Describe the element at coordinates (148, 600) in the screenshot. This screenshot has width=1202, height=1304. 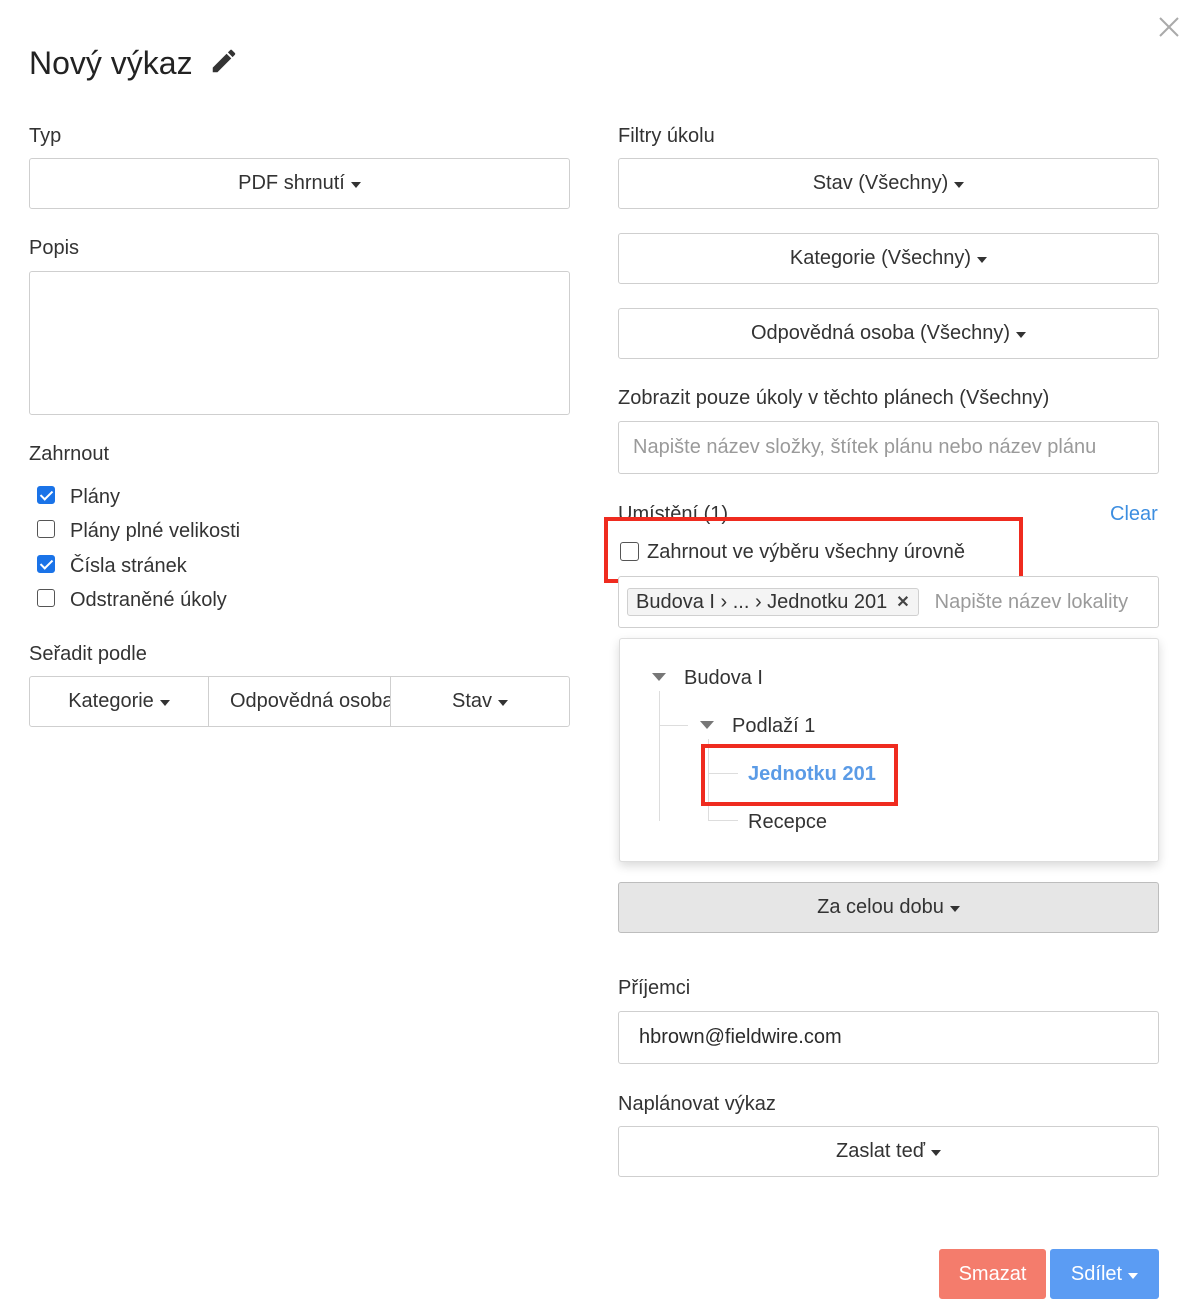
I see `include-deleted-tasks-label: Odstraněné úkoly` at that location.